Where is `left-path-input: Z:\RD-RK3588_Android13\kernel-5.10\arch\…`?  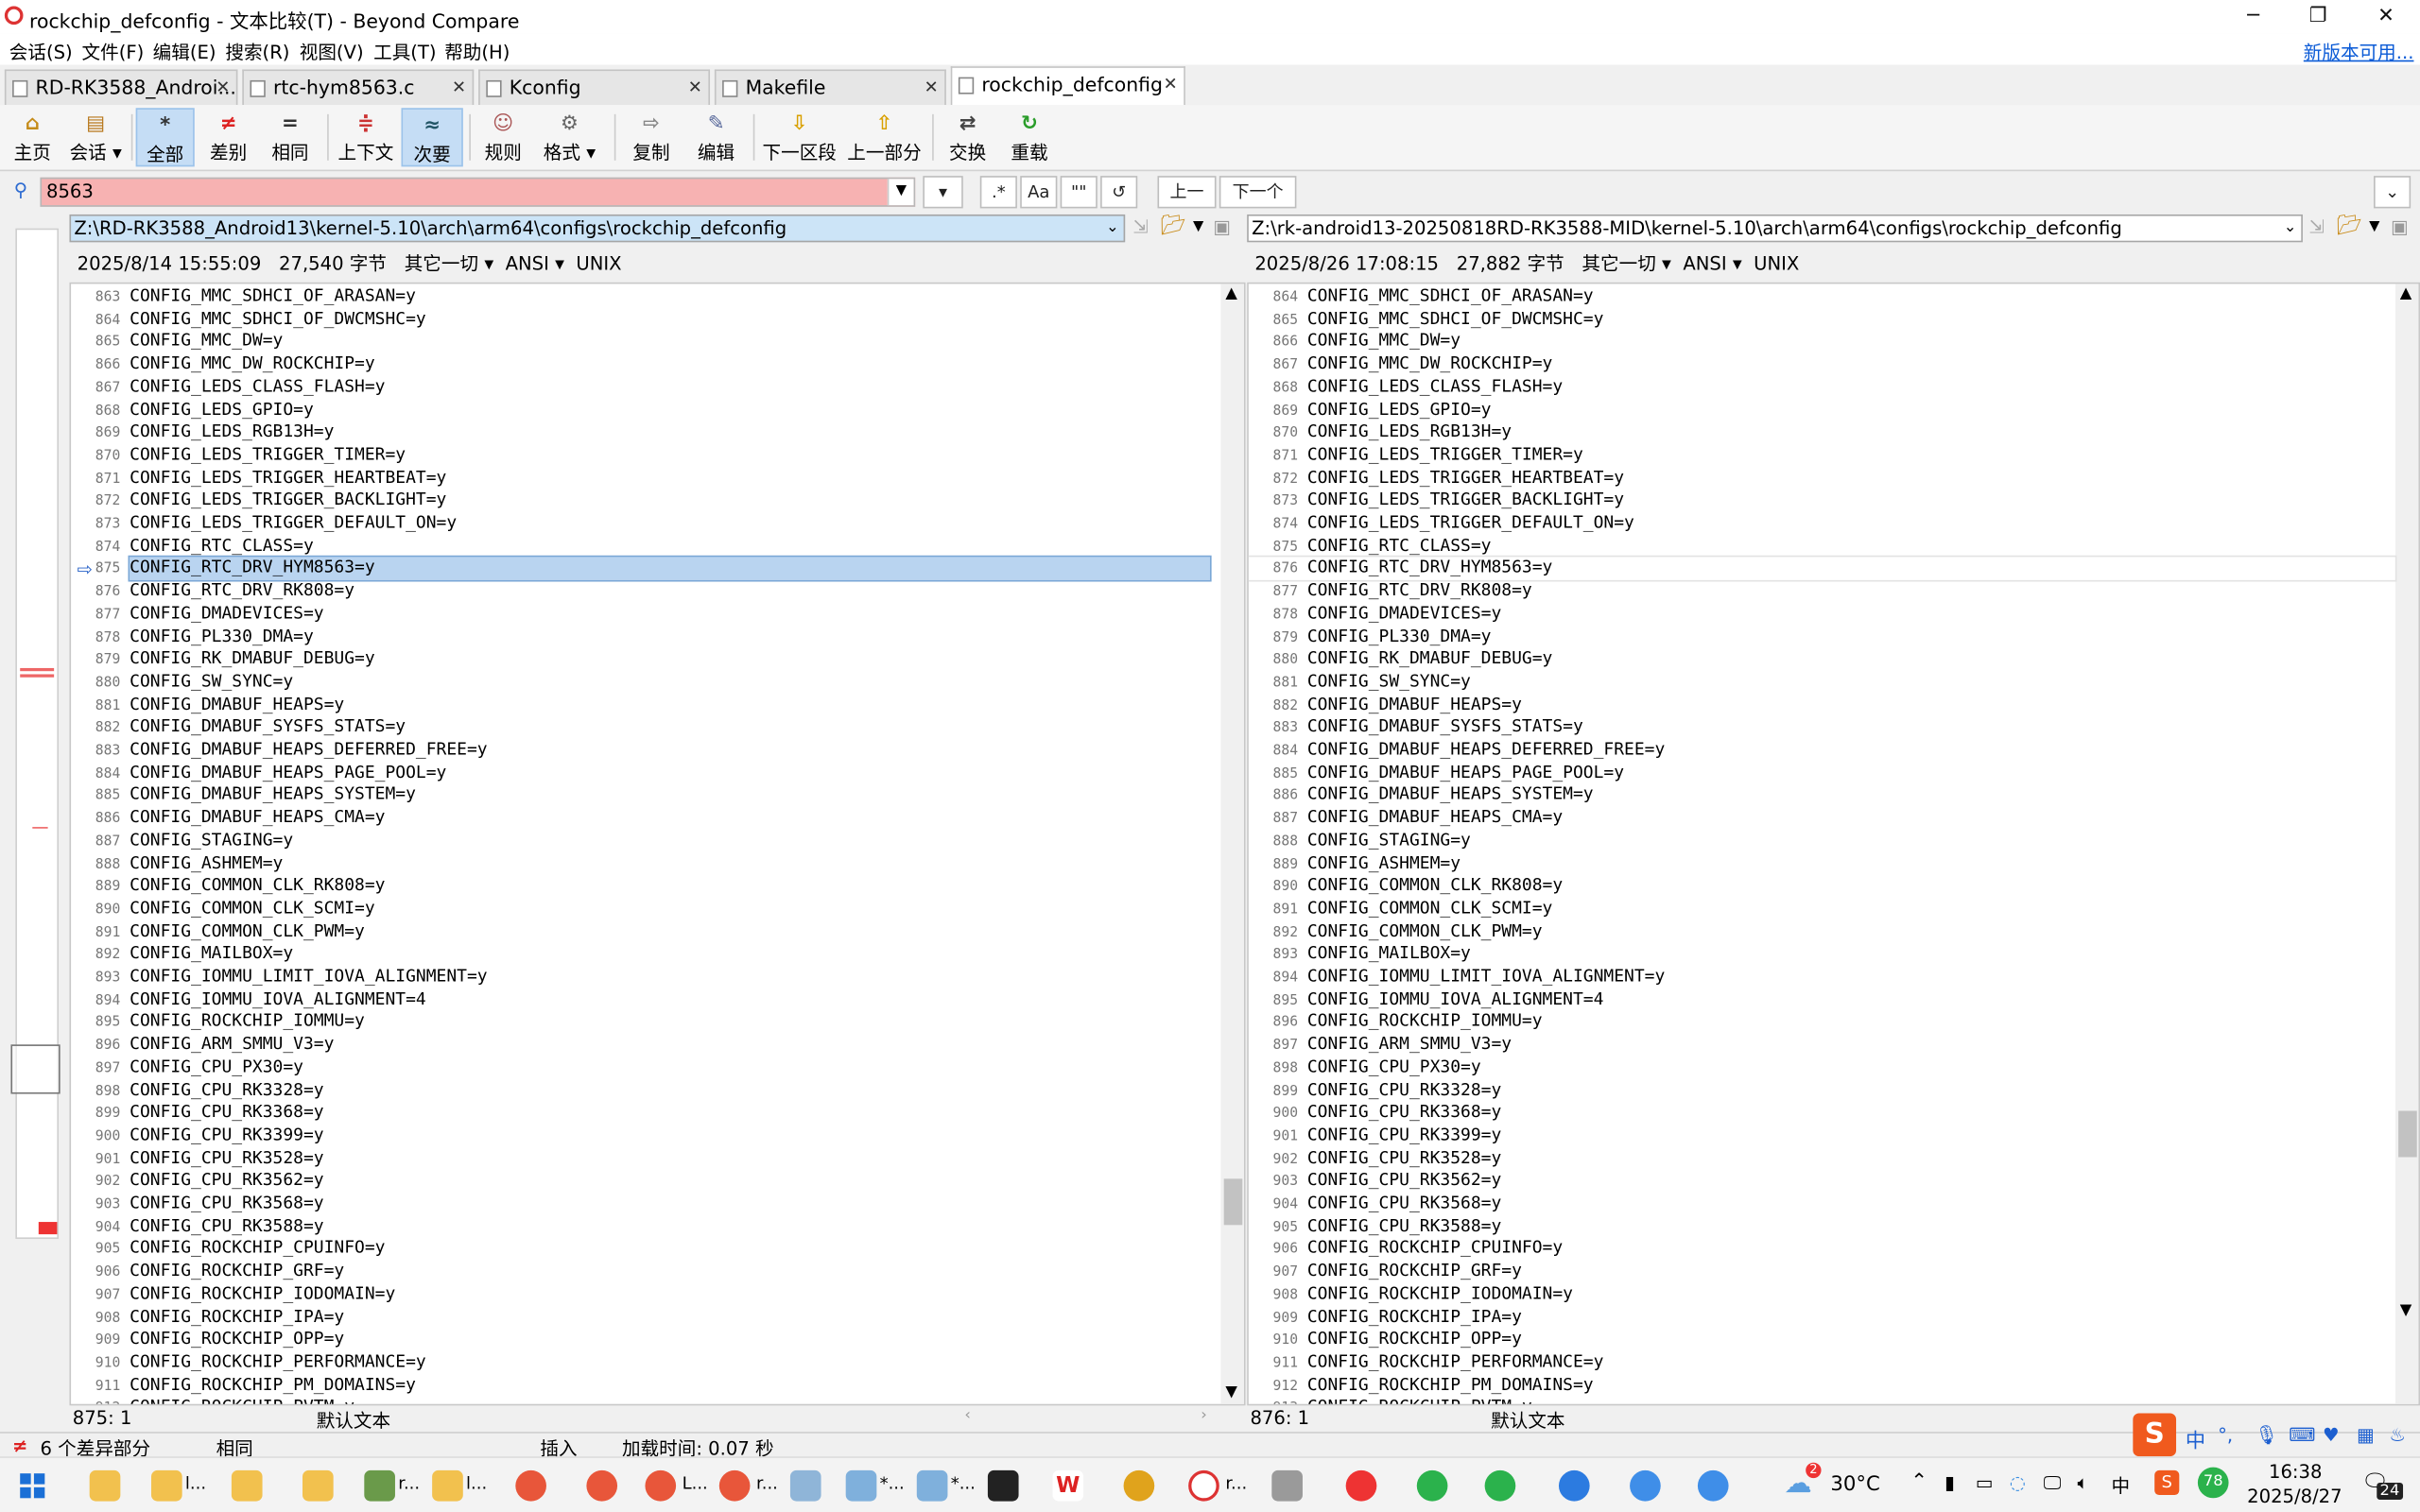
left-path-input: Z:\RD-RK3588_Android13\kernel-5.10\arch\… is located at coordinates (597, 228).